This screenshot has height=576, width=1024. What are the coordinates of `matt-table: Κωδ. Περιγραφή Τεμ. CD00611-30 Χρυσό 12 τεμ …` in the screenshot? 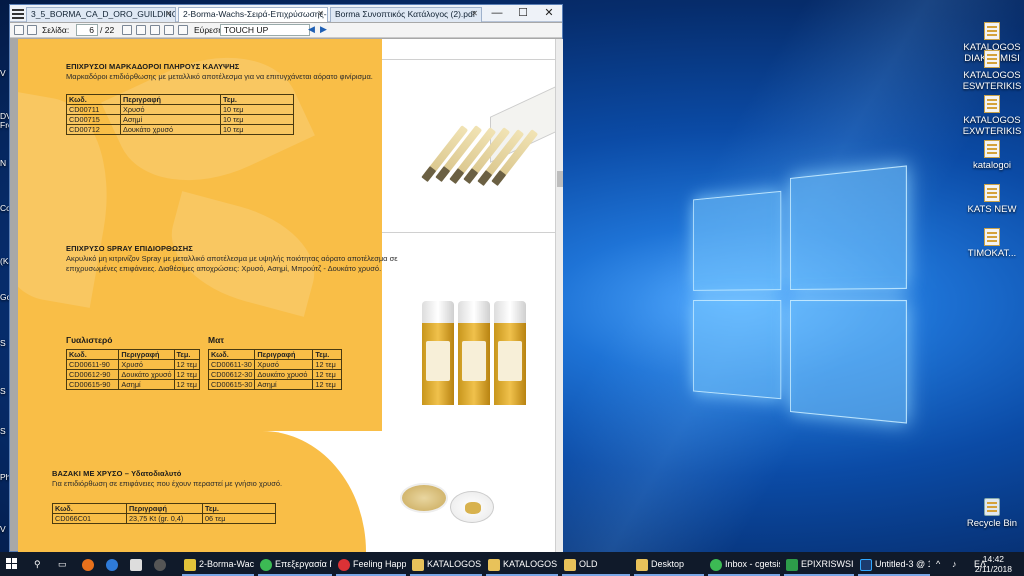 It's located at (274, 369).